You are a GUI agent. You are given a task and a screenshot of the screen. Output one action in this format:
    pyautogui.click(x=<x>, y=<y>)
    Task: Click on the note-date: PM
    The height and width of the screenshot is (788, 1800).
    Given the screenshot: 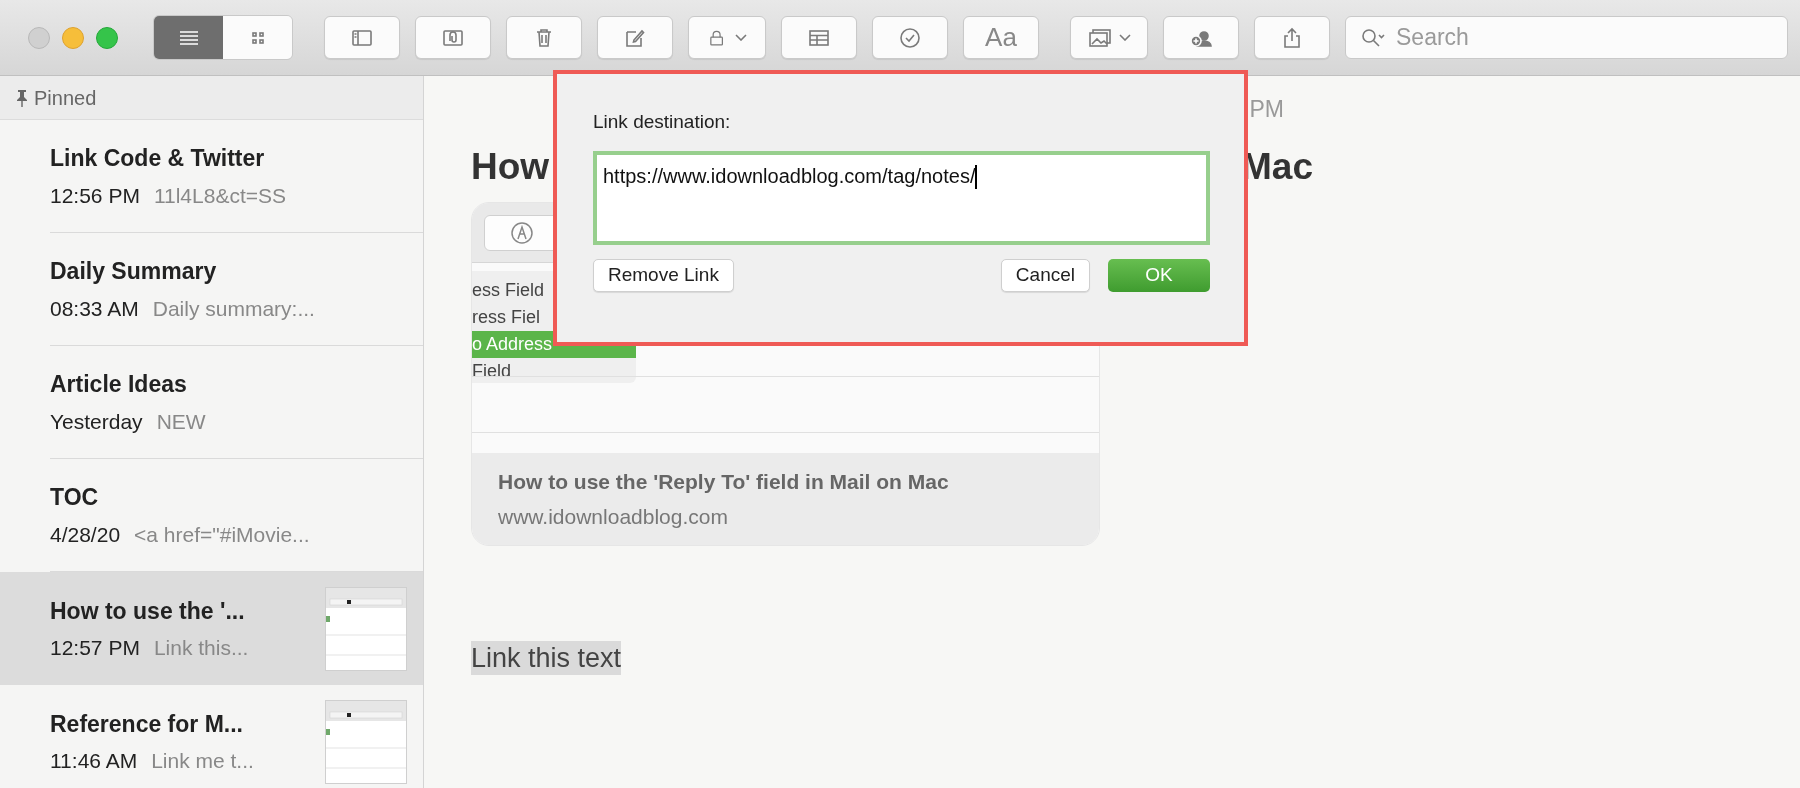 What is the action you would take?
    pyautogui.click(x=1266, y=109)
    